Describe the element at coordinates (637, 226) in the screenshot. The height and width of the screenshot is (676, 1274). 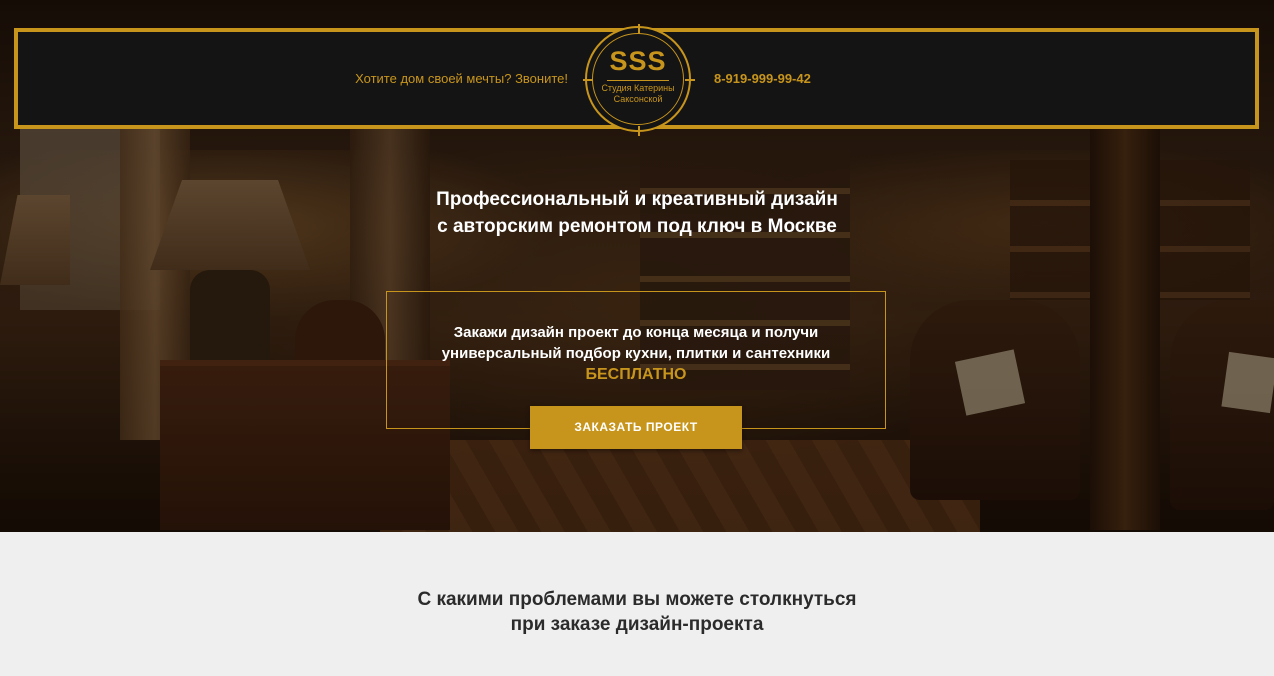
I see `hero-title-line-2: с авторским ремонтом под ключ в Москве` at that location.